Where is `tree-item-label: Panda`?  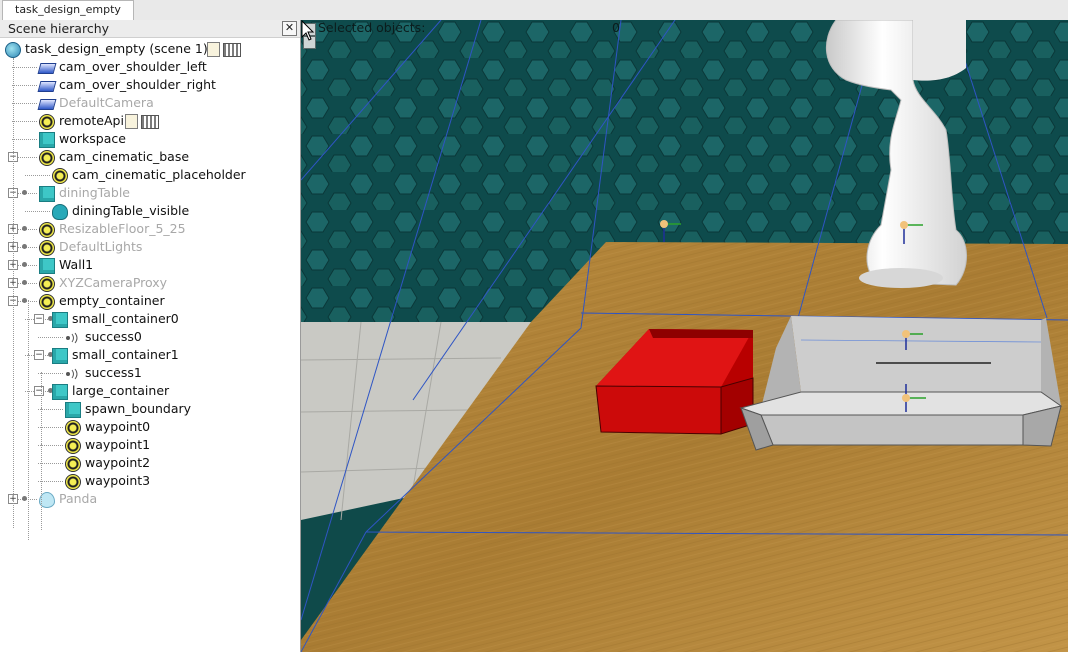
tree-item-label: Panda is located at coordinates (78, 498).